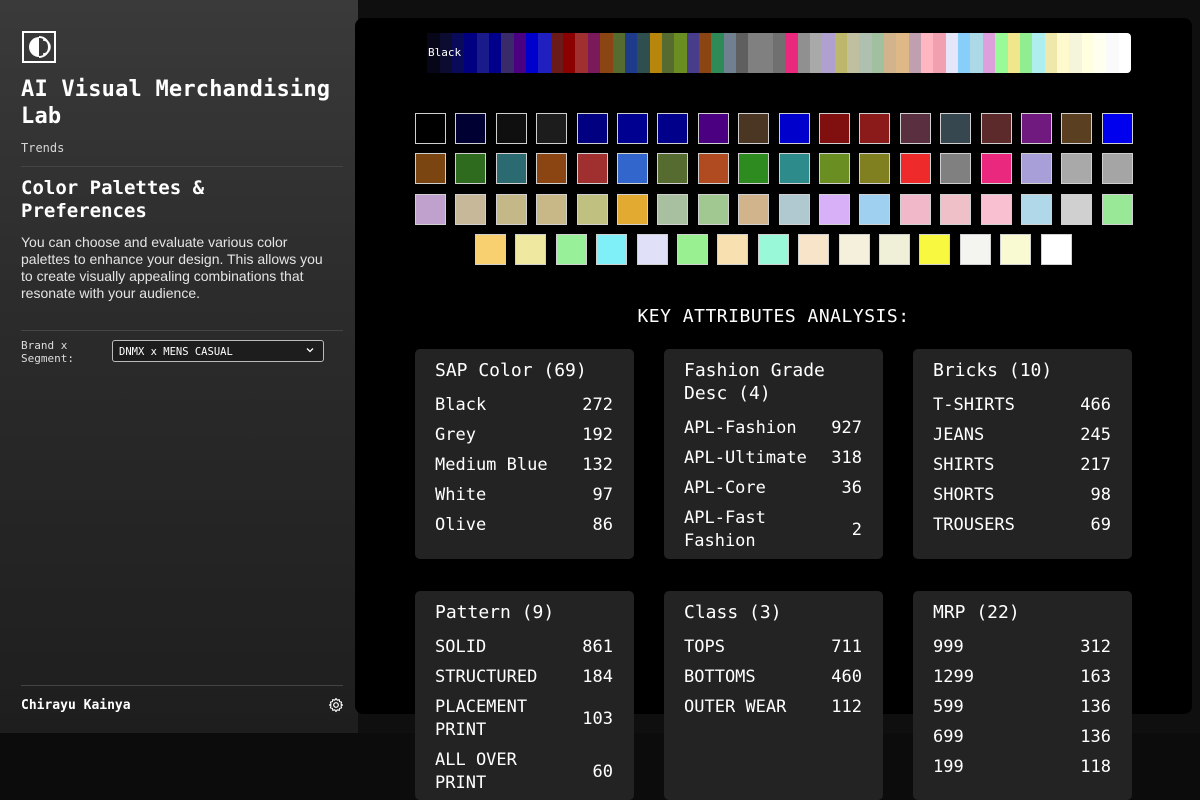  I want to click on breadcrumb: Trends, so click(42, 148).